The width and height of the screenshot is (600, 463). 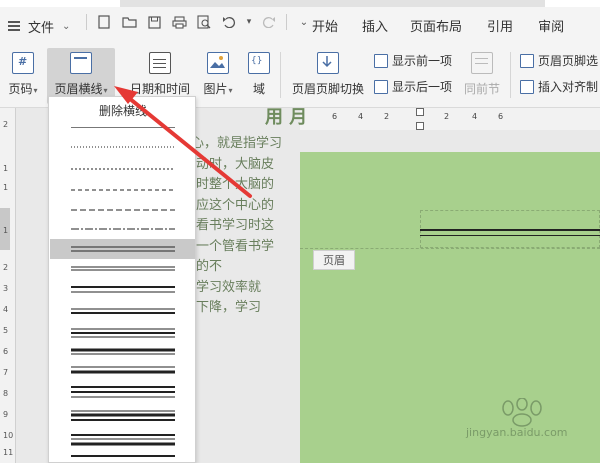 What do you see at coordinates (269, 22) in the screenshot?
I see `redo-icon` at bounding box center [269, 22].